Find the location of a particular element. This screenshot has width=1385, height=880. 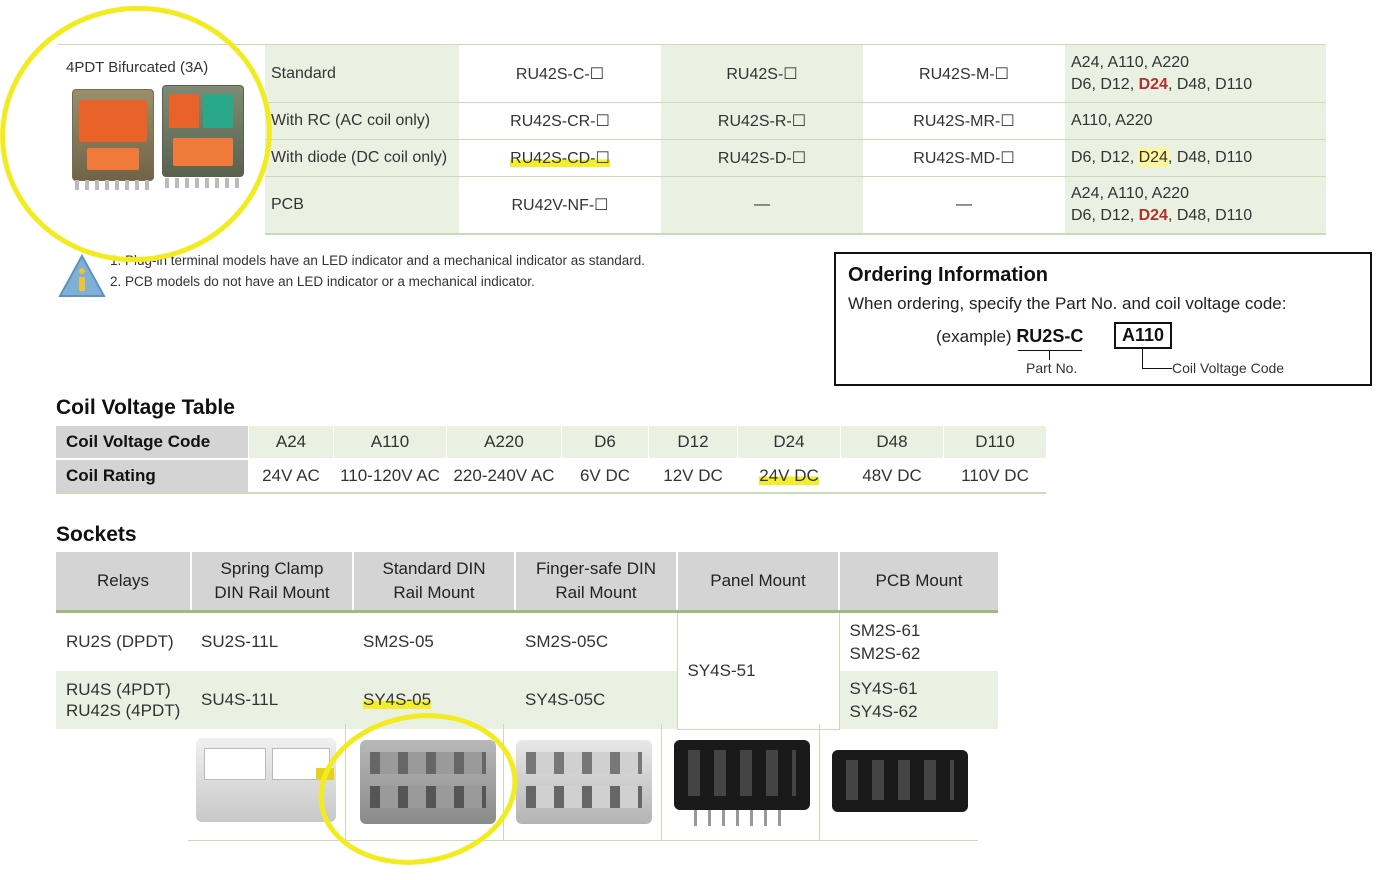

type-diode: With diode (DC coil only) is located at coordinates (362, 158).